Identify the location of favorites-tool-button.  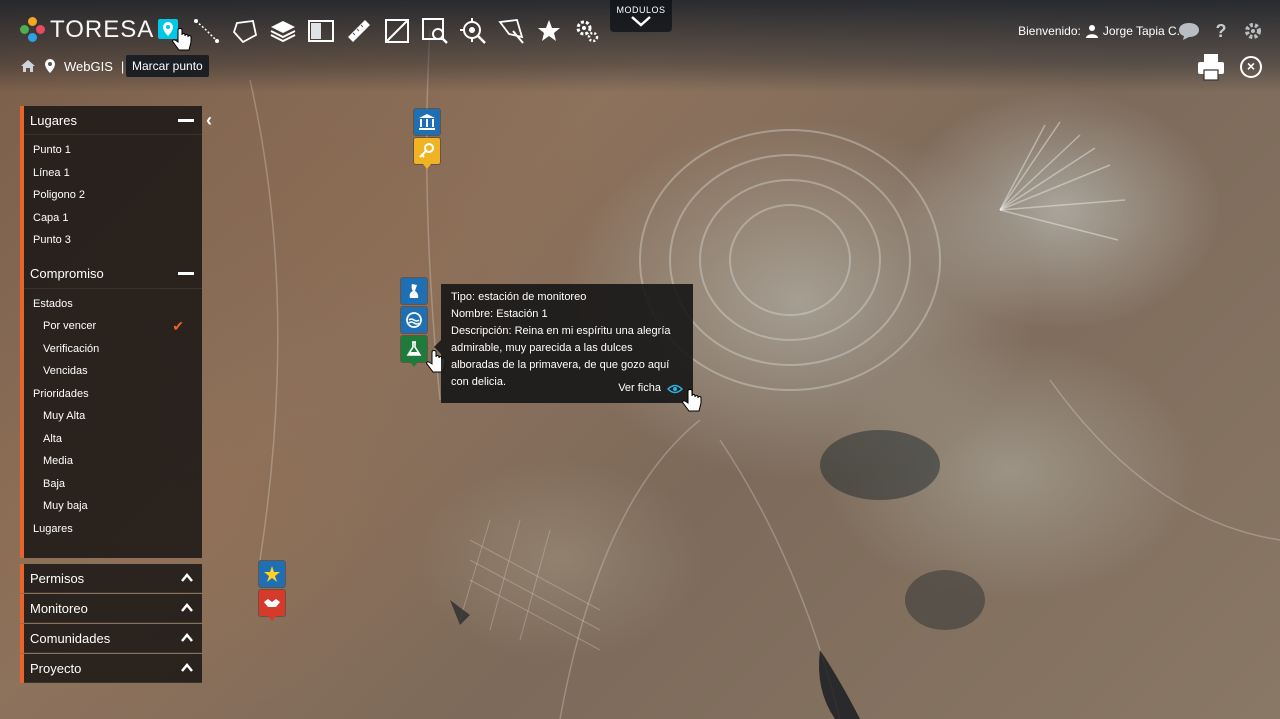
(549, 31).